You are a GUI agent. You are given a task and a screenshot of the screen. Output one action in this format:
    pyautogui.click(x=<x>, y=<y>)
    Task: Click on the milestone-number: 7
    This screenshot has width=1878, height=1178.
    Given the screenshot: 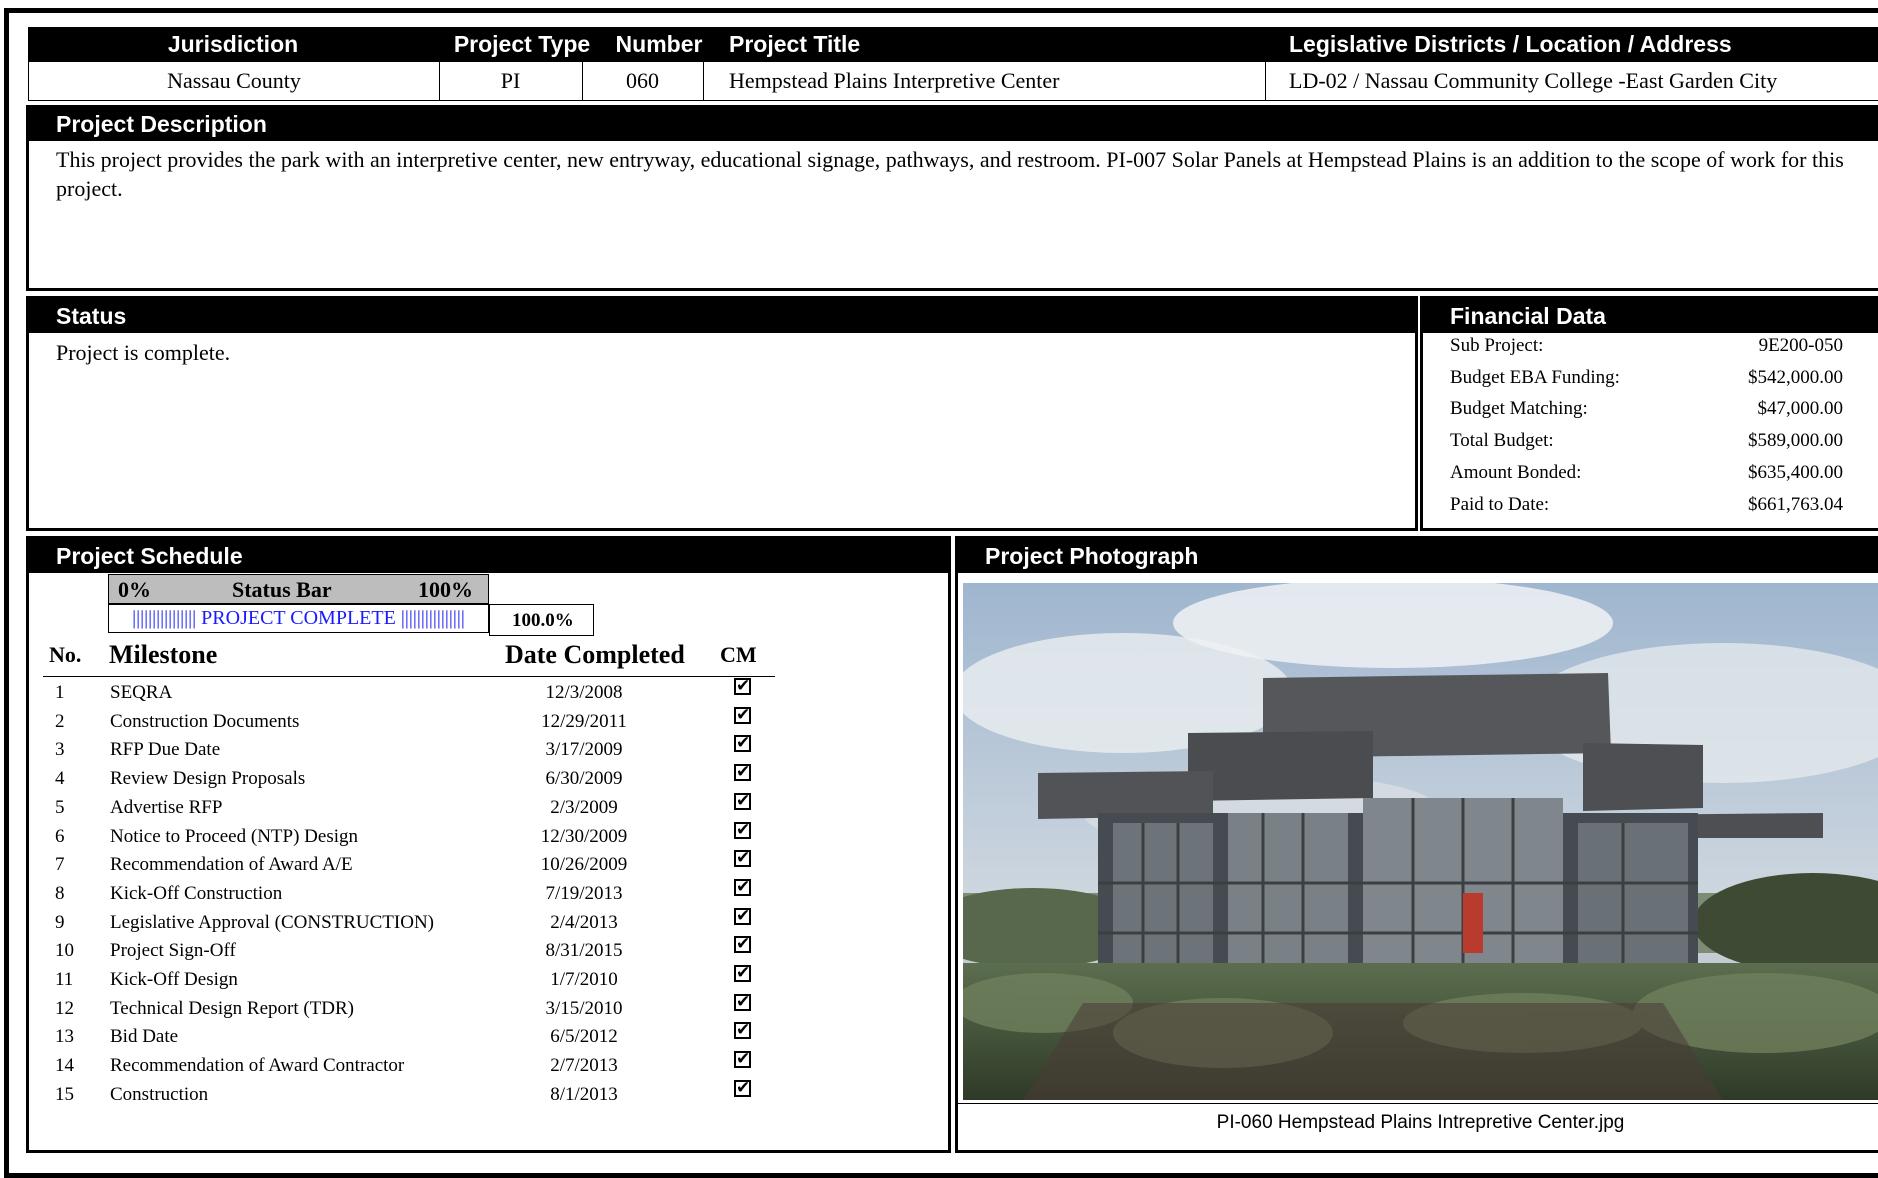 What is the action you would take?
    pyautogui.click(x=60, y=865)
    